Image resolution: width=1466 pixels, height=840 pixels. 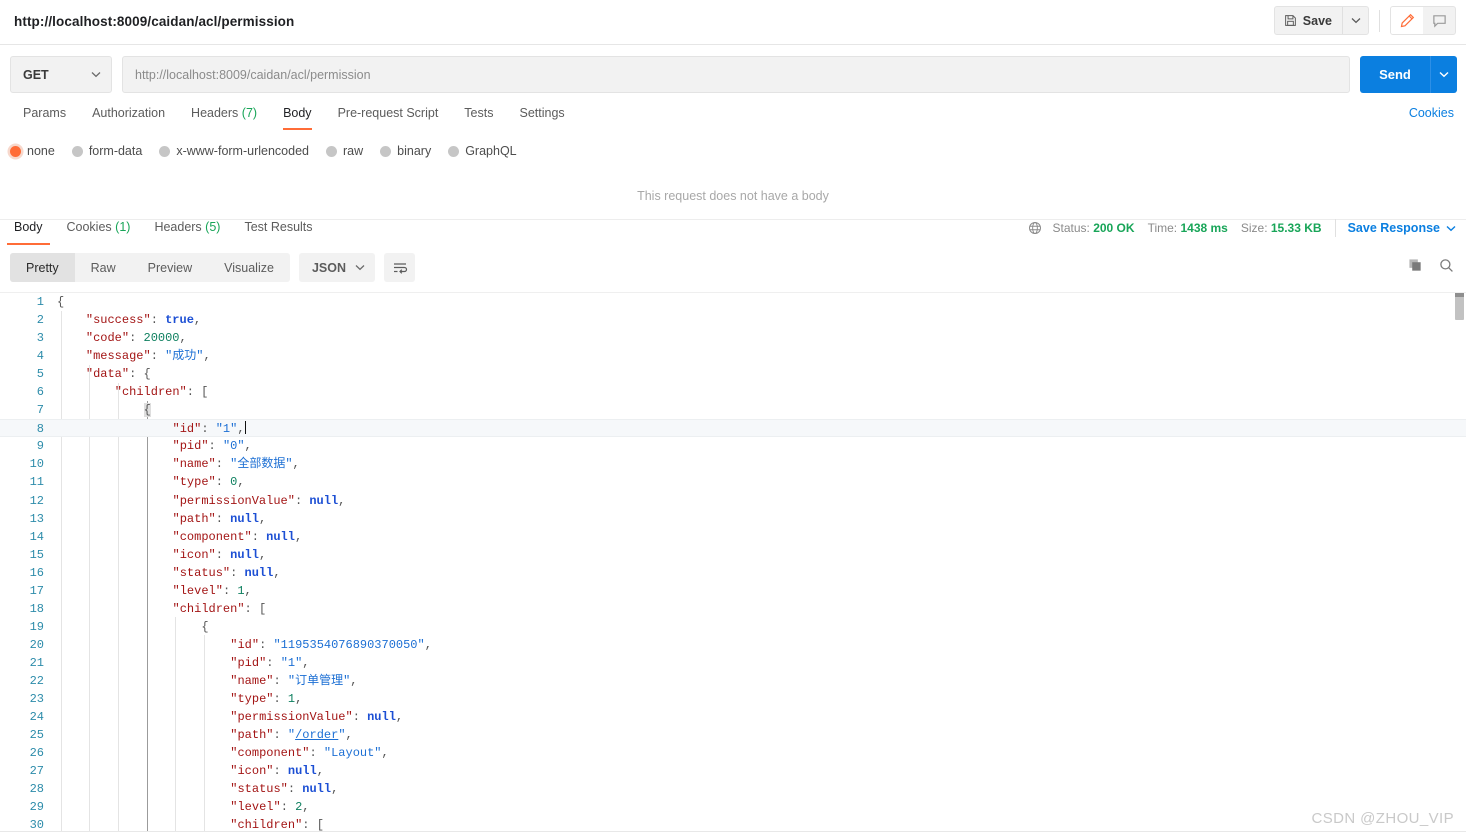 What do you see at coordinates (291, 735) in the screenshot?
I see `code-token-str: "` at bounding box center [291, 735].